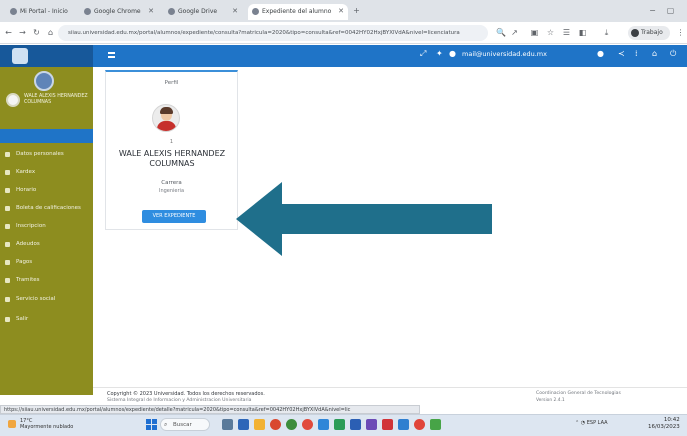  What do you see at coordinates (636, 54) in the screenshot?
I see `grid-icon: ⁞` at bounding box center [636, 54].